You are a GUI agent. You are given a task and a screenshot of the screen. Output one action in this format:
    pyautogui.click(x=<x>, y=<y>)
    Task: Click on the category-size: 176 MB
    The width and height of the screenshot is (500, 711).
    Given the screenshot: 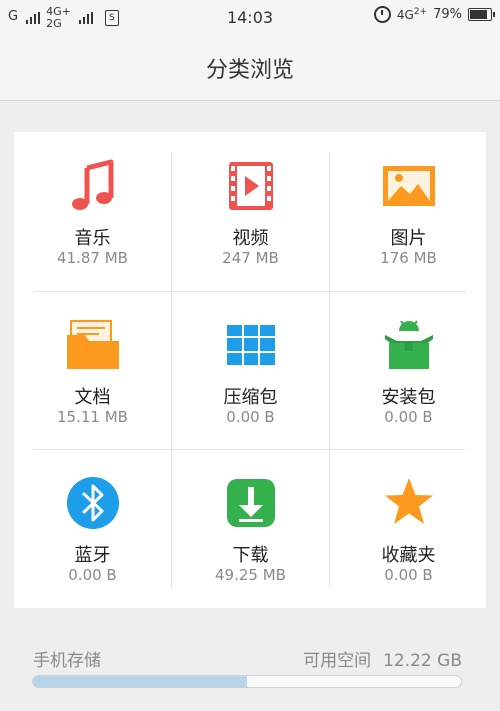 What is the action you would take?
    pyautogui.click(x=408, y=258)
    